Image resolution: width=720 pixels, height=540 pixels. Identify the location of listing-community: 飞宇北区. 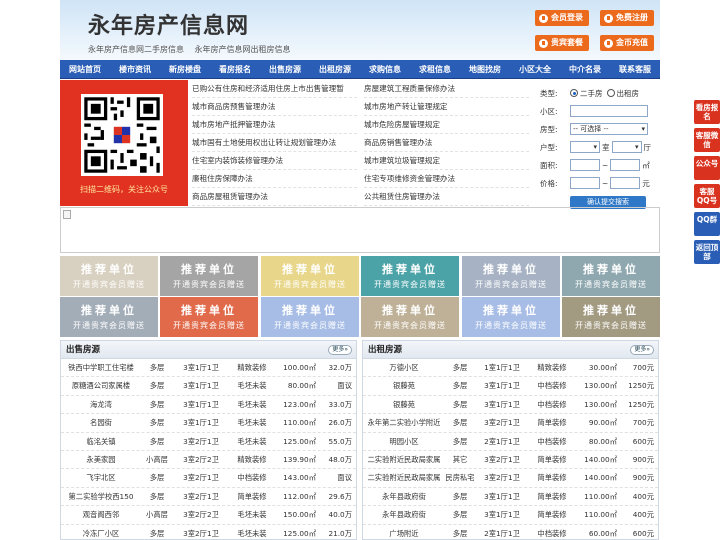
(101, 477).